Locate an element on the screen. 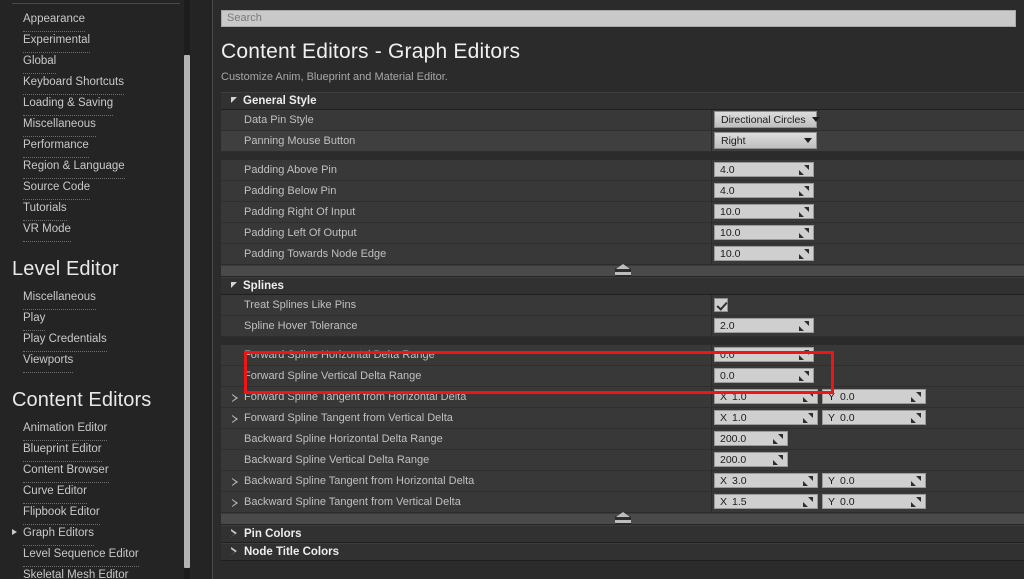 The height and width of the screenshot is (579, 1024). sidebar-item-appearance: Appearance is located at coordinates (54, 21).